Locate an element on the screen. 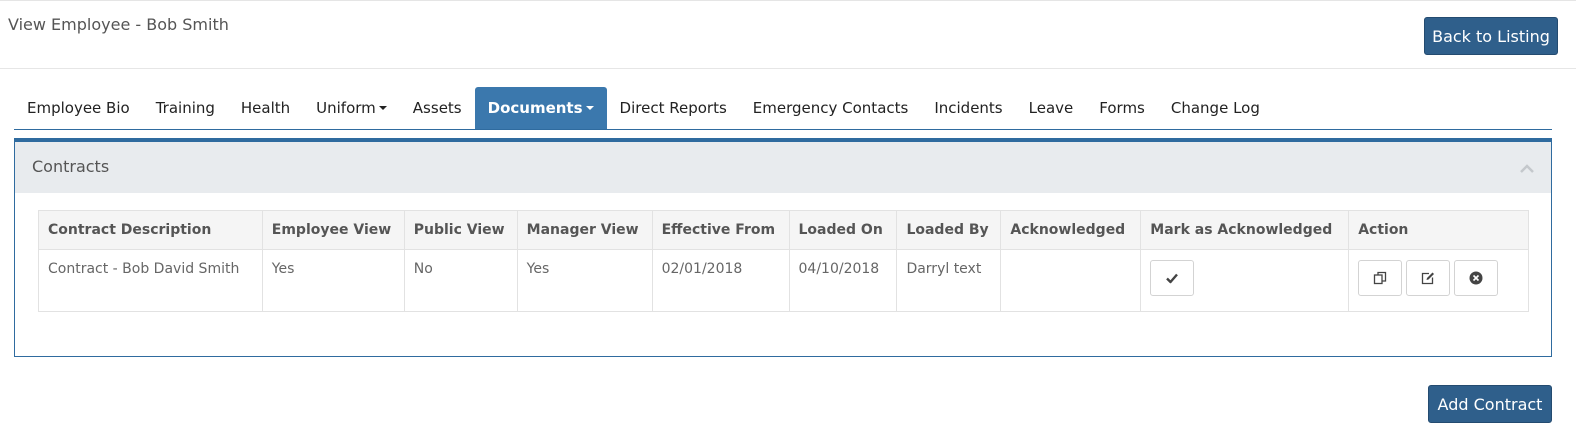 Image resolution: width=1576 pixels, height=436 pixels. cell-actions is located at coordinates (1438, 280).